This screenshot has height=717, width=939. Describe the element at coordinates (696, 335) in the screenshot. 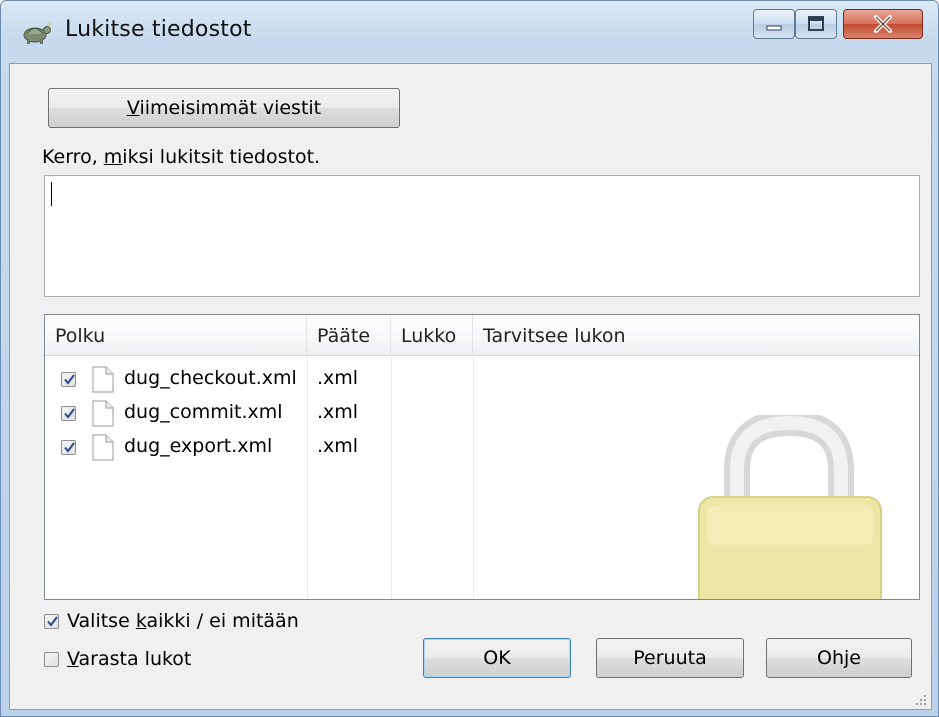

I see `column-header-needs-lock: Tarvitsee lukon` at that location.